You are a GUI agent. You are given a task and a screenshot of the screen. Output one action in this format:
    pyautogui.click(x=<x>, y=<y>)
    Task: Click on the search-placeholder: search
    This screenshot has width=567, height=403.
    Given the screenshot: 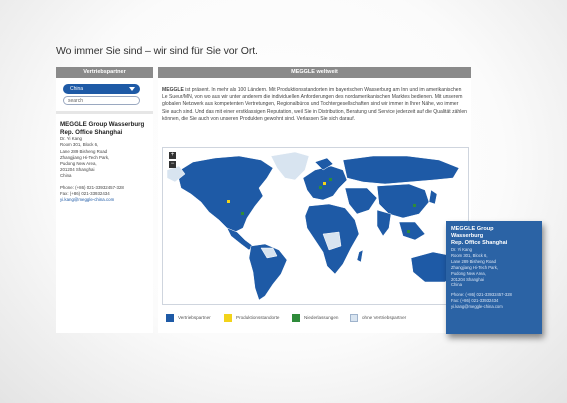 What is the action you would take?
    pyautogui.click(x=76, y=101)
    